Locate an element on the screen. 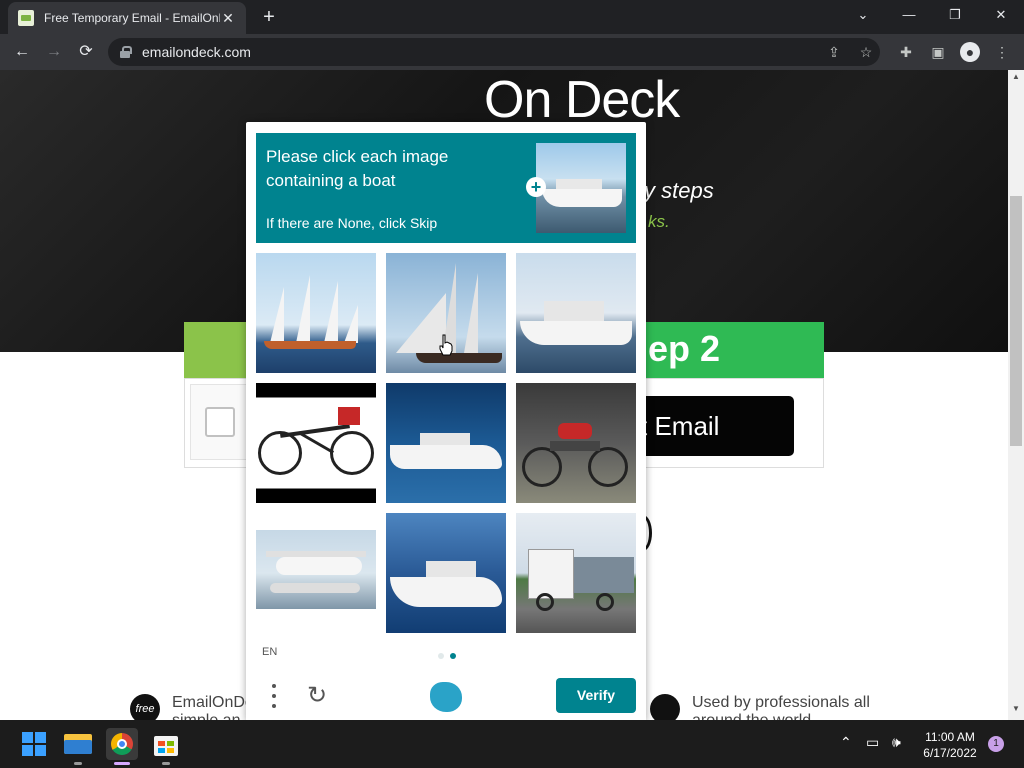 This screenshot has height=768, width=1024. refresh-icon: ↻ is located at coordinates (317, 696).